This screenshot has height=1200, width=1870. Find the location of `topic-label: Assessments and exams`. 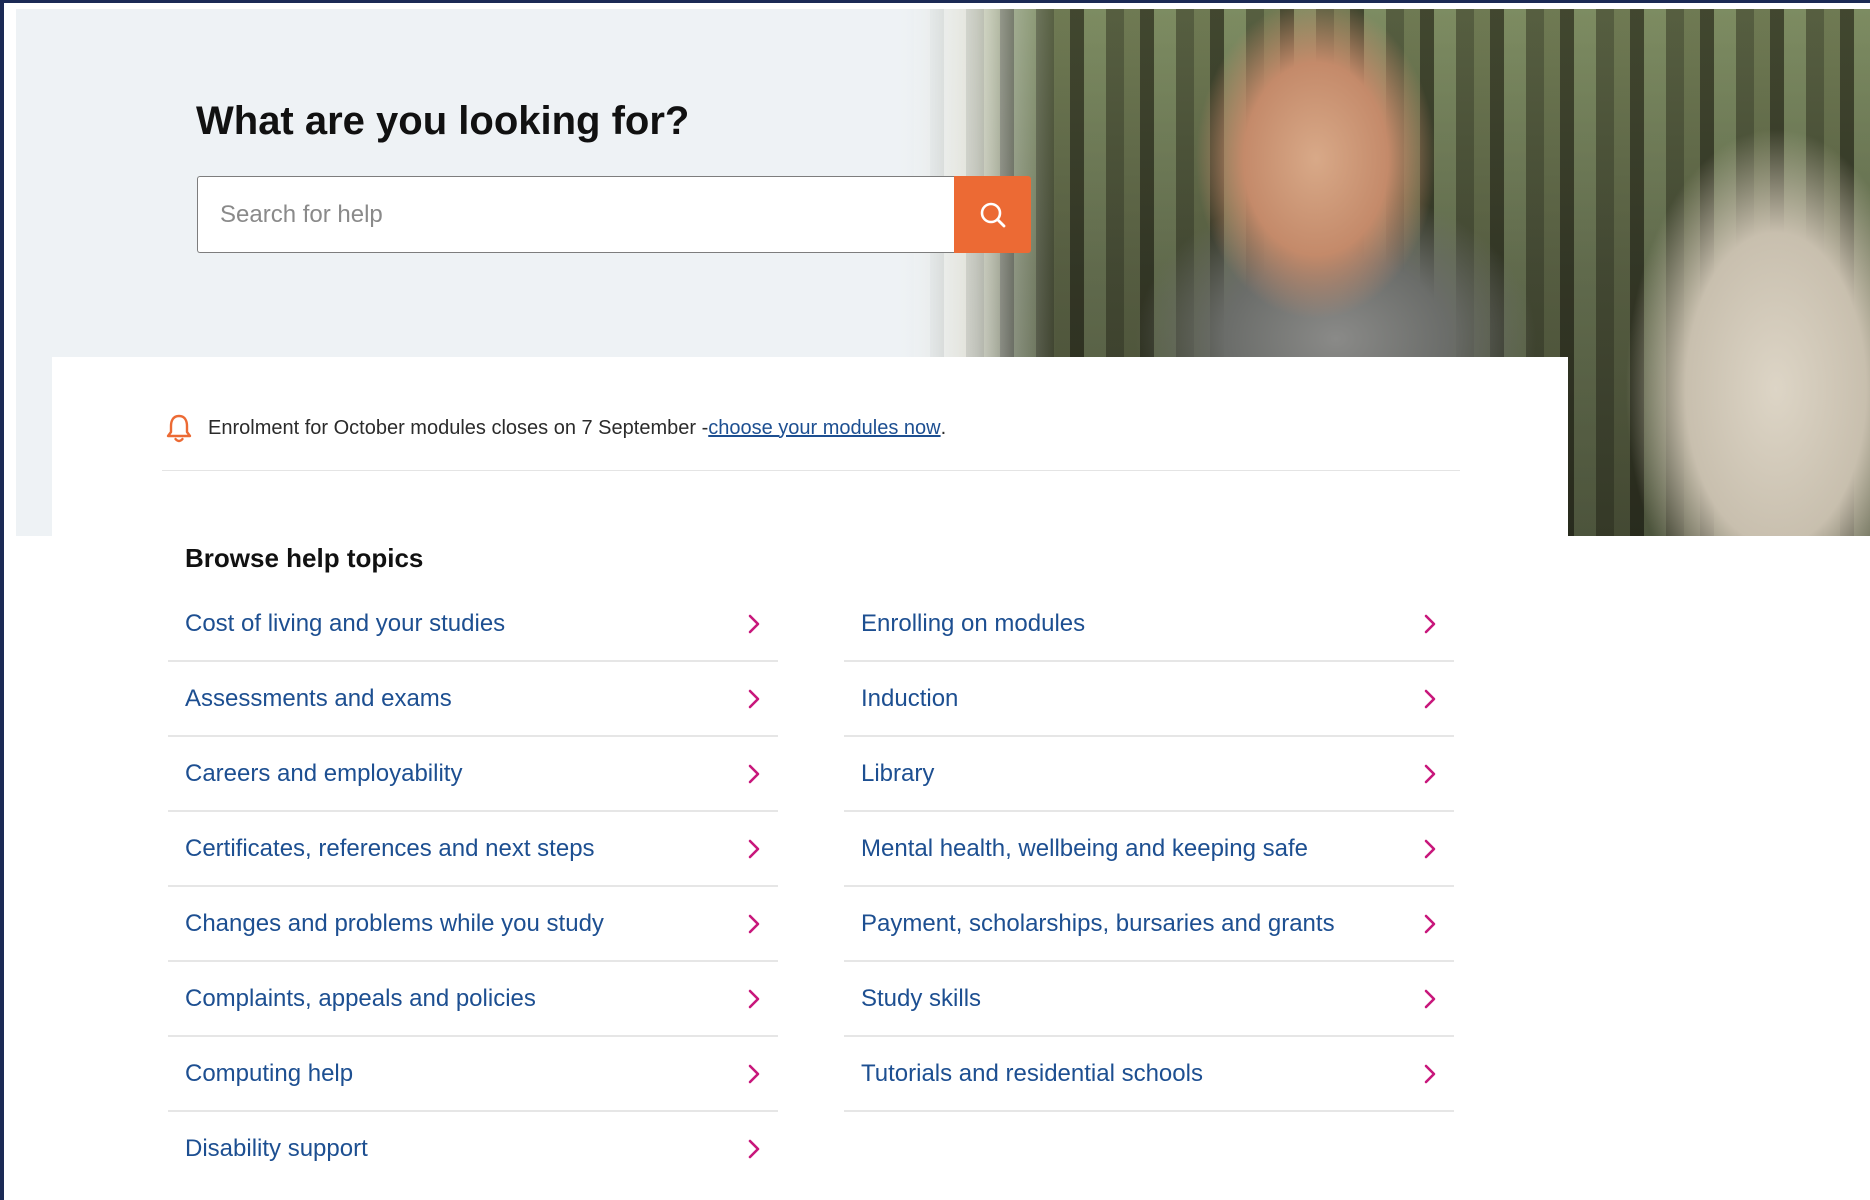

topic-label: Assessments and exams is located at coordinates (318, 698).